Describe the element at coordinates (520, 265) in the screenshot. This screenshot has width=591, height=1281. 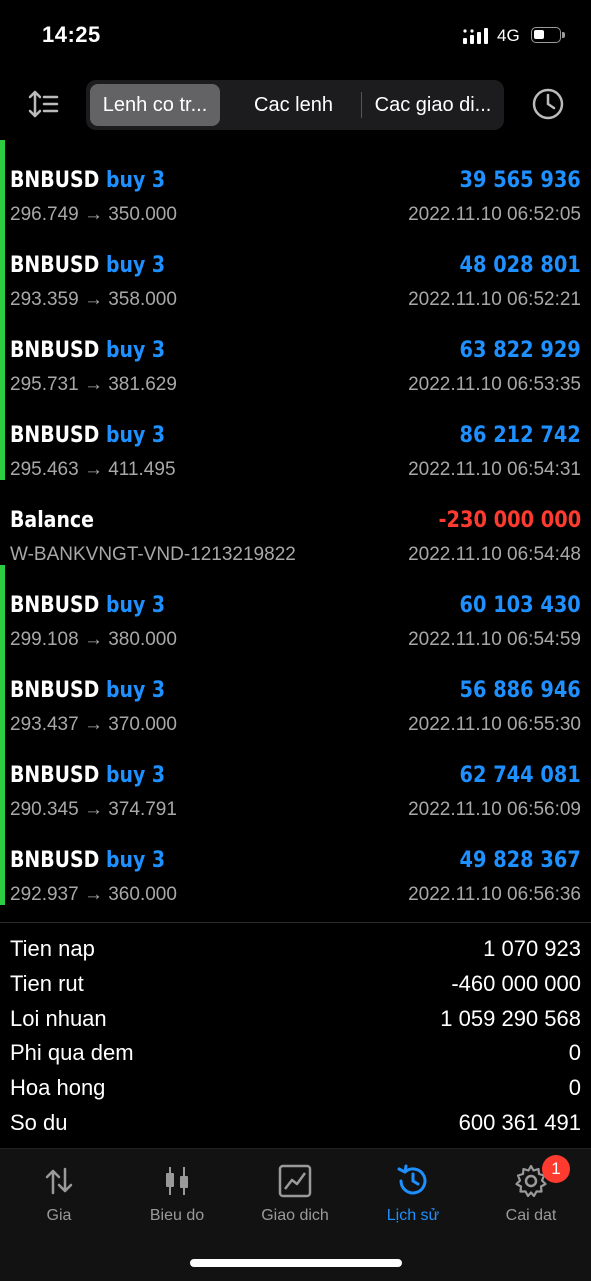
I see `deal-amount: 48 028 801` at that location.